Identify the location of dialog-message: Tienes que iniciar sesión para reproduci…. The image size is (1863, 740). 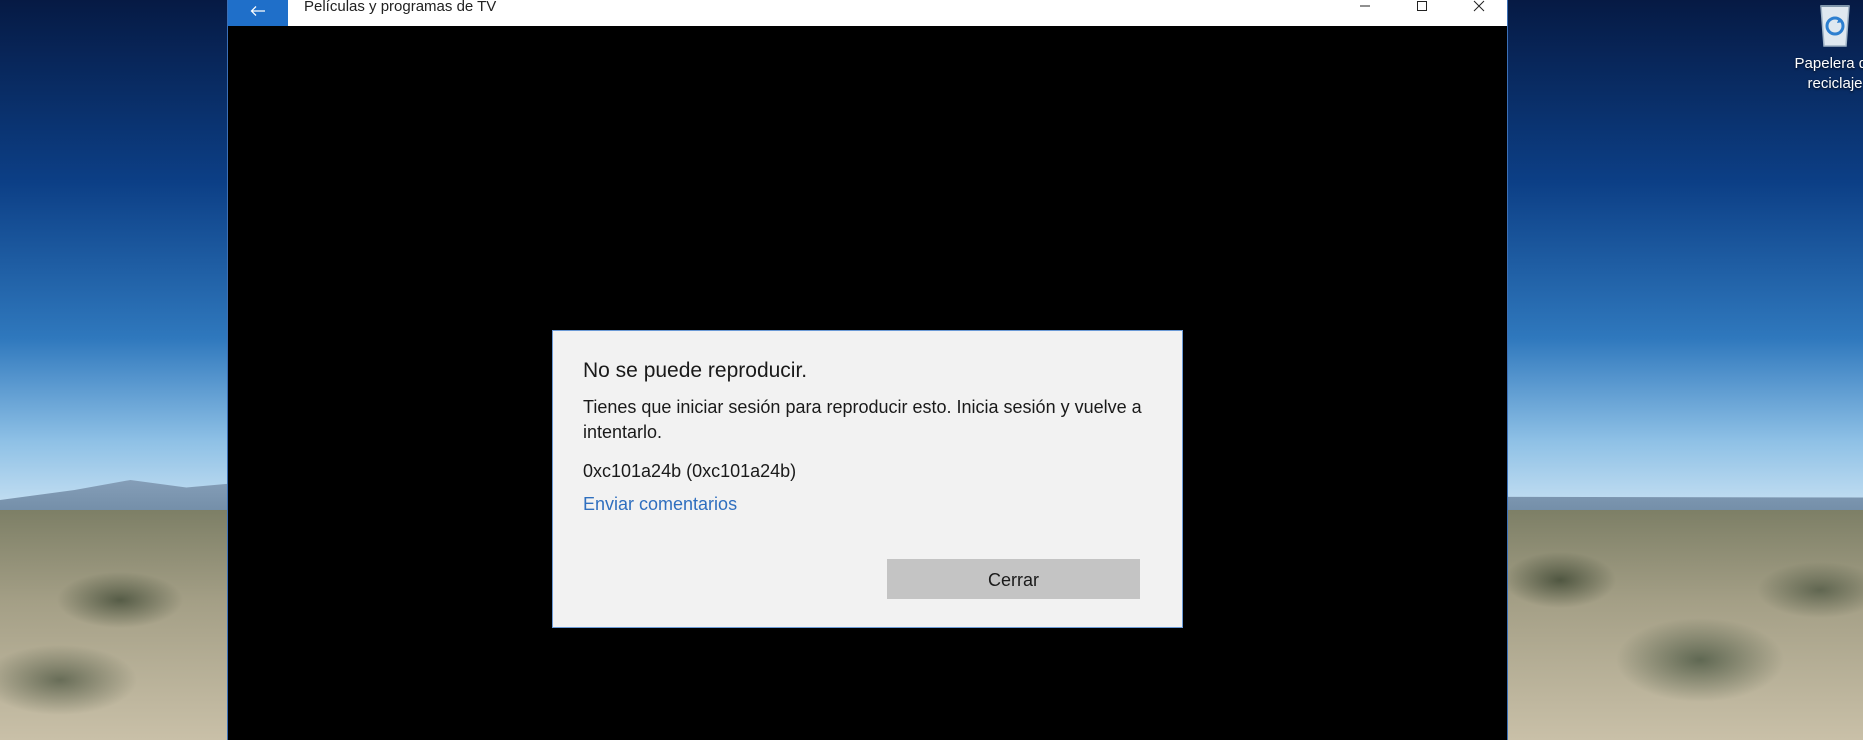
(862, 419).